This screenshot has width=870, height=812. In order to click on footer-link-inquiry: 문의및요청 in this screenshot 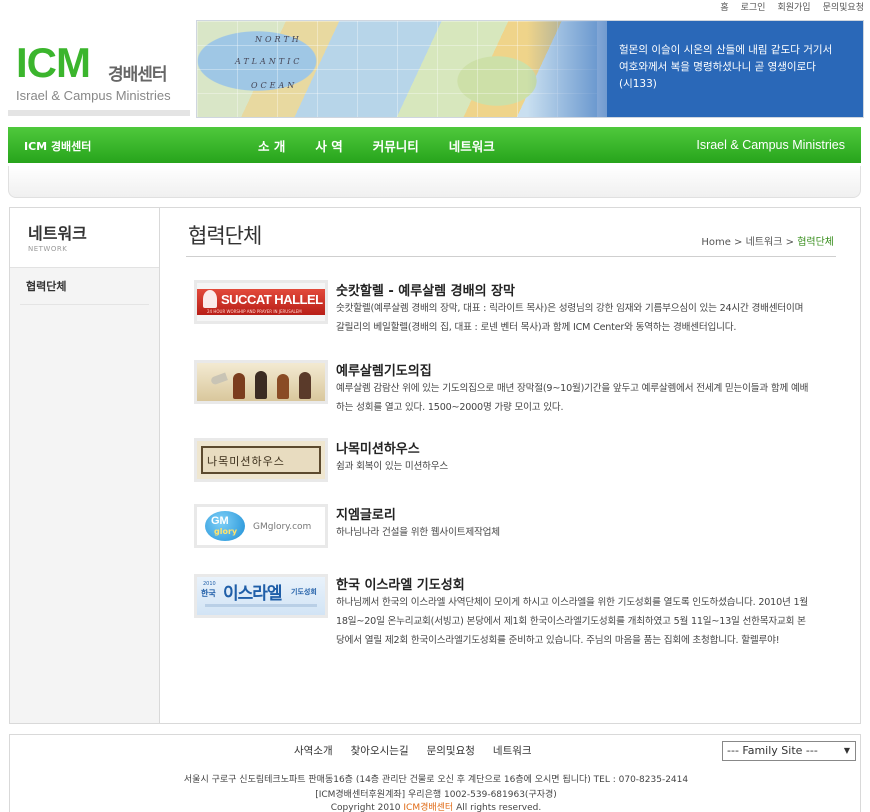, I will do `click(451, 750)`.